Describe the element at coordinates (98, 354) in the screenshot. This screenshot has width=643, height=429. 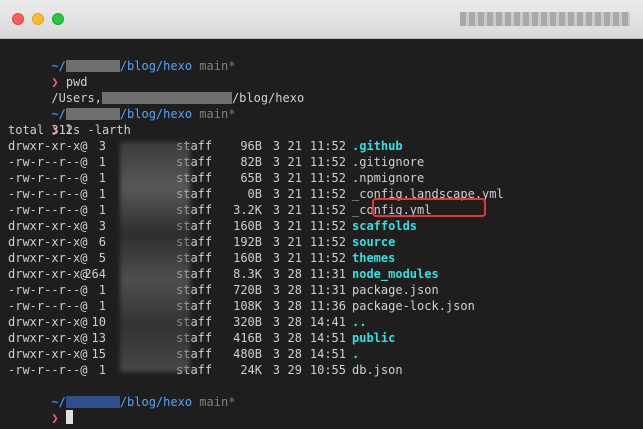
I see `link-count: 15` at that location.